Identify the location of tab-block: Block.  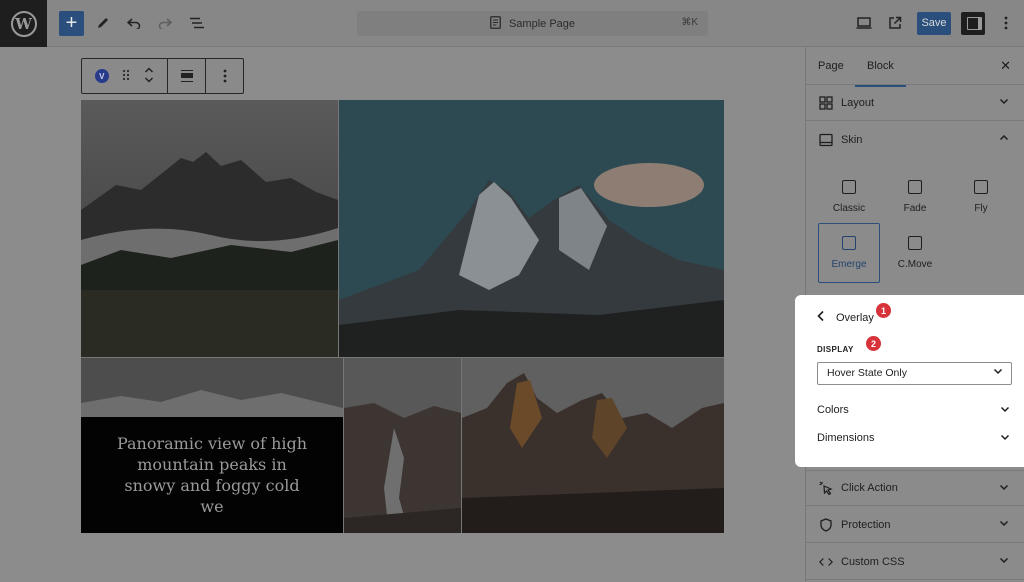
(880, 73).